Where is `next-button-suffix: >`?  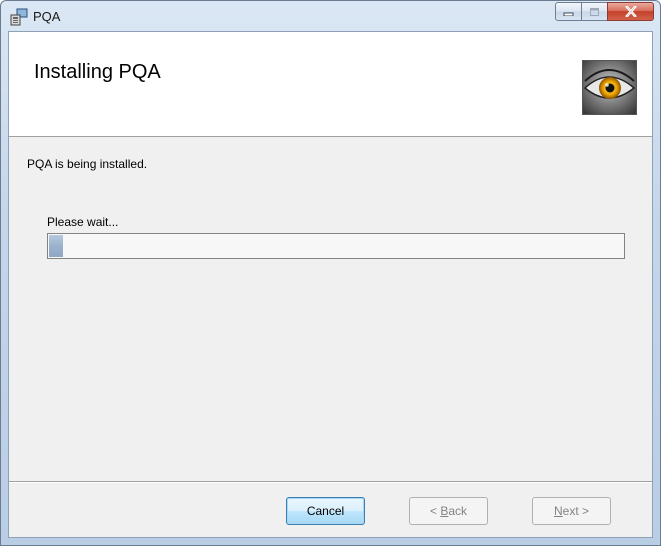
next-button-suffix: > is located at coordinates (584, 511).